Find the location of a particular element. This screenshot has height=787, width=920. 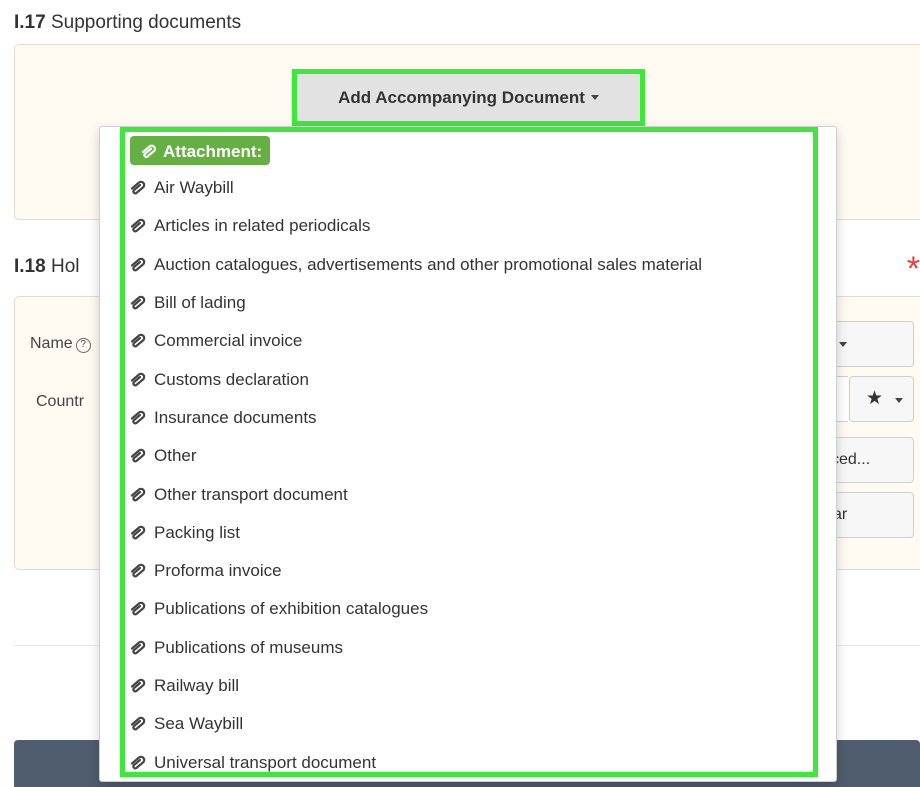

menu-item-label: Railway bill is located at coordinates (197, 685).